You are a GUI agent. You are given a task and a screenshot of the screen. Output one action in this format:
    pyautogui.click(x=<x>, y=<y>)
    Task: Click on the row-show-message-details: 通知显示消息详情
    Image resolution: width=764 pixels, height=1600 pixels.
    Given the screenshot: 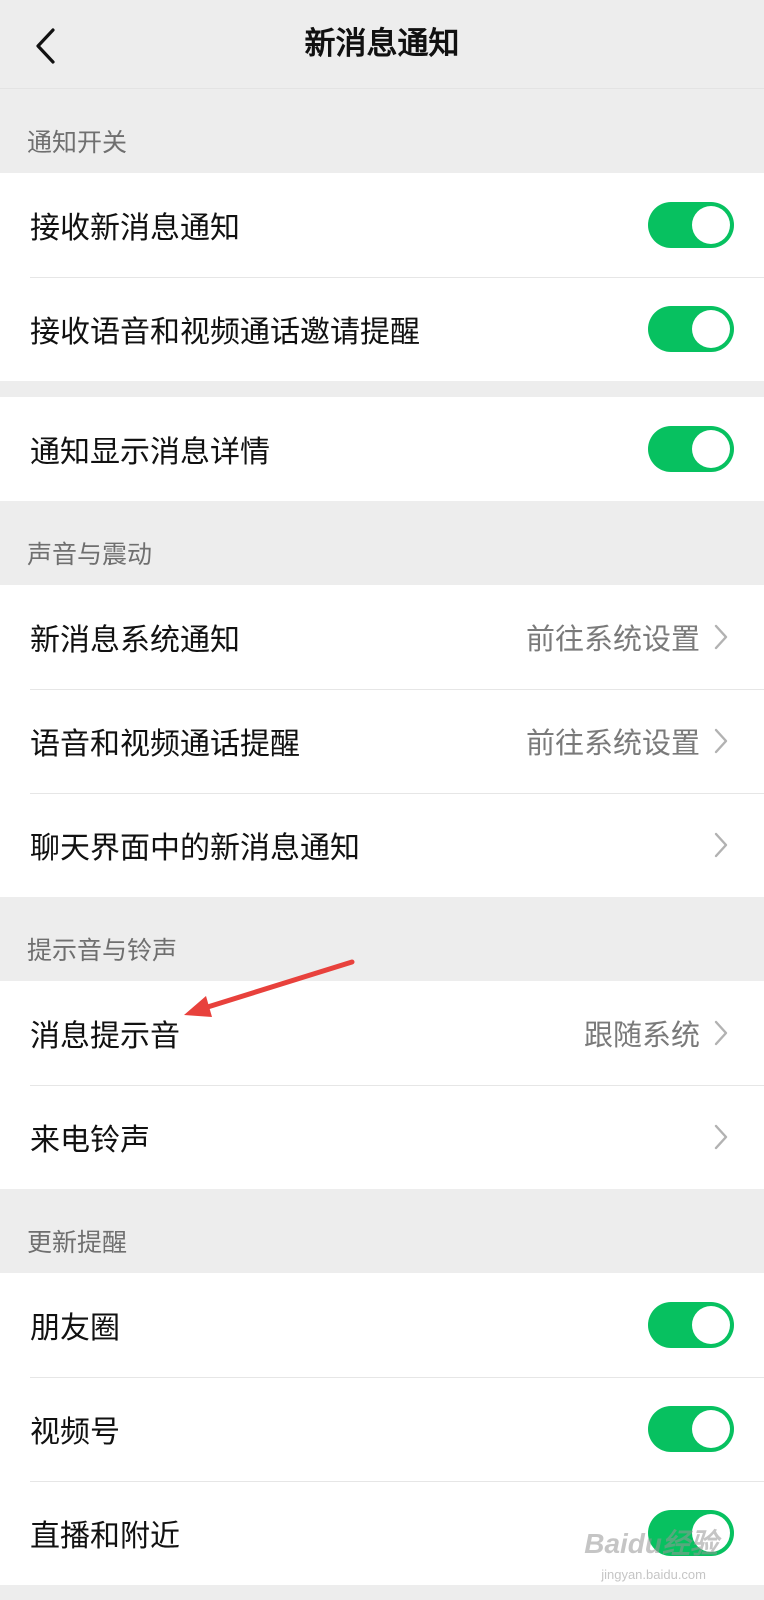 What is the action you would take?
    pyautogui.click(x=382, y=449)
    